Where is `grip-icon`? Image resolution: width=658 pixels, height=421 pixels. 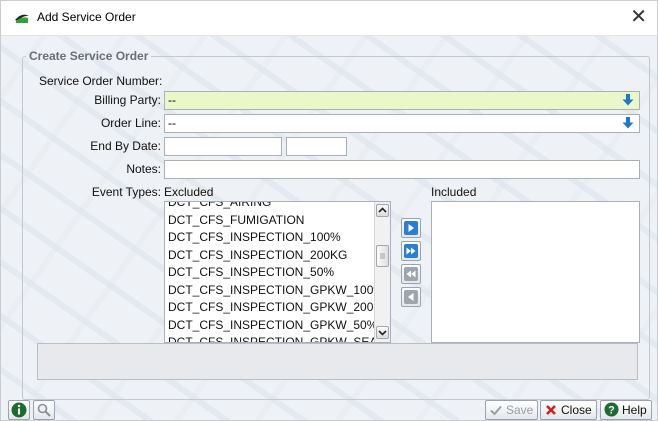 grip-icon is located at coordinates (382, 256).